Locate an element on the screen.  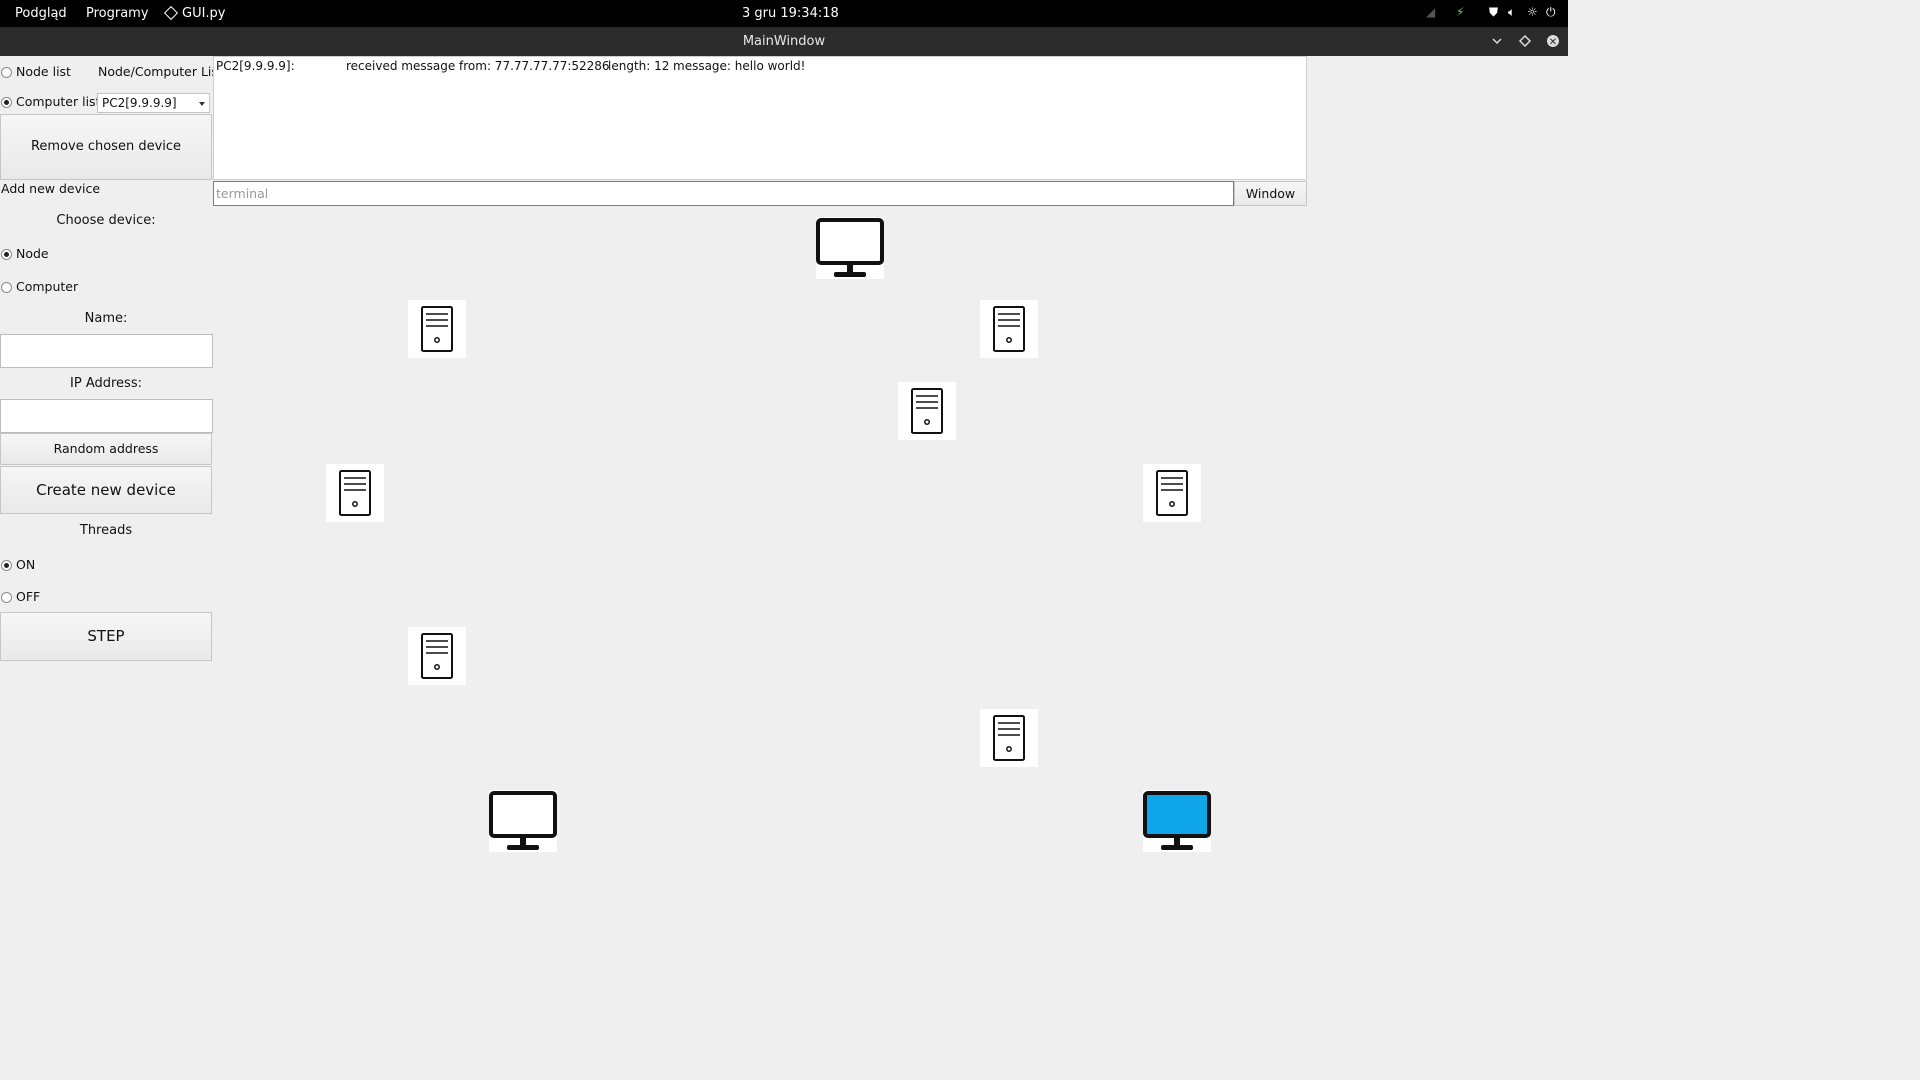
list-header: Node/Computer List is located at coordinates (160, 71).